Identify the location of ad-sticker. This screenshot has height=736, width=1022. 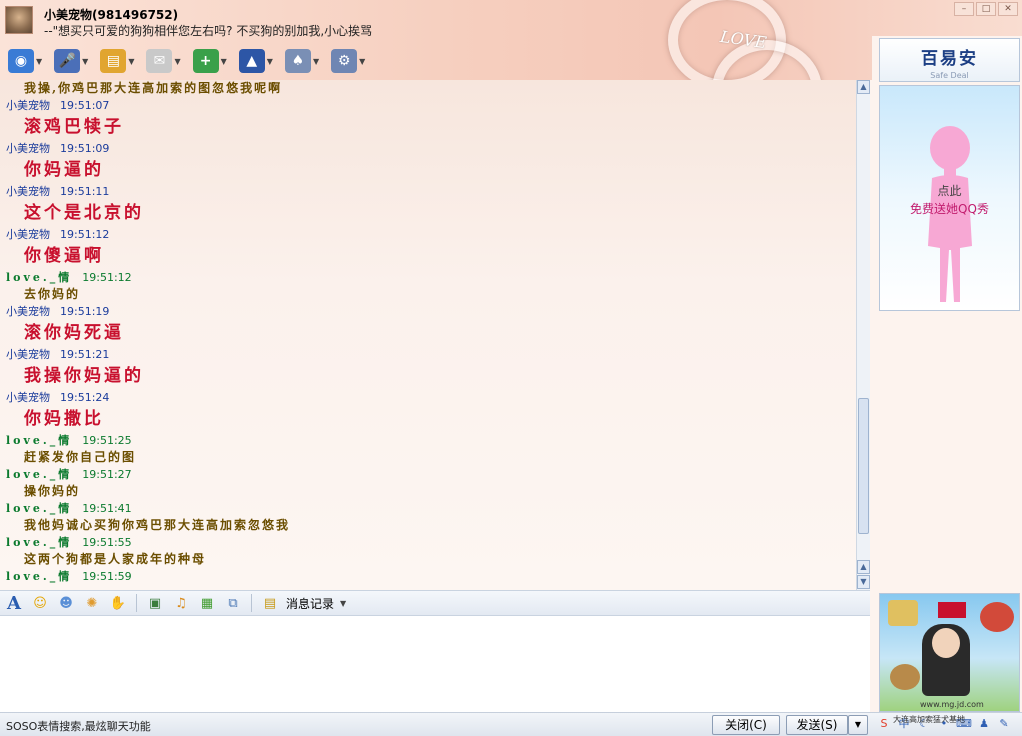
(997, 617).